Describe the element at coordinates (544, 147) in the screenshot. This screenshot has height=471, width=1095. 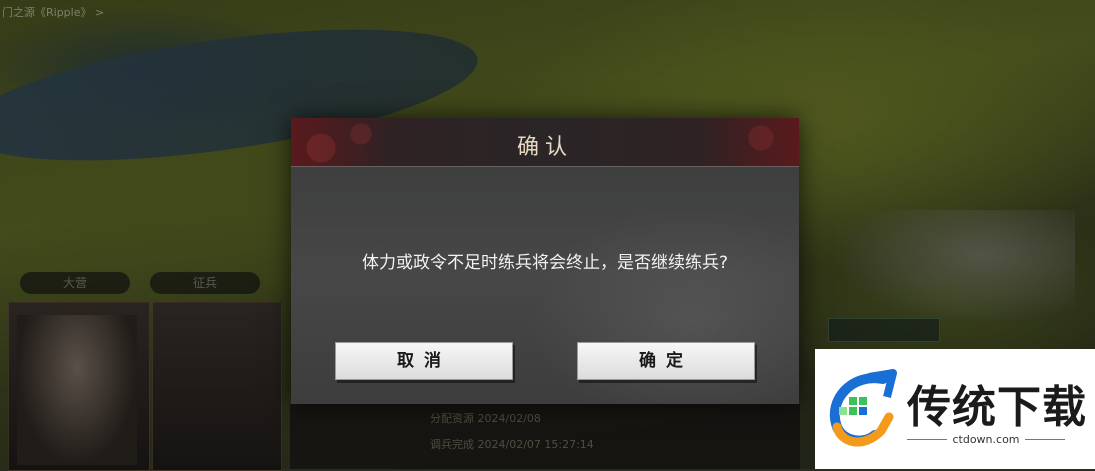
I see `dialog-title: 确认` at that location.